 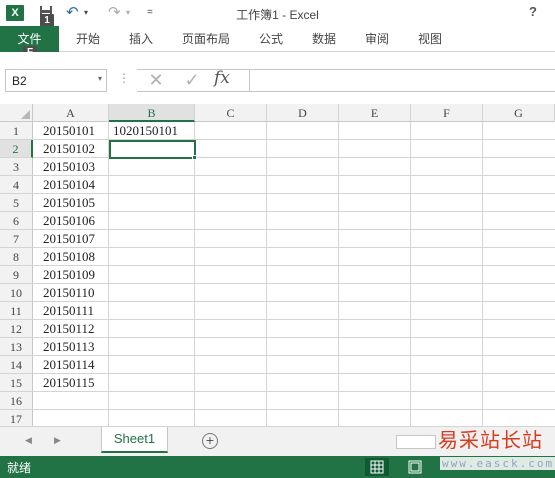 What do you see at coordinates (156, 80) in the screenshot?
I see `cancel-icon: ✕` at bounding box center [156, 80].